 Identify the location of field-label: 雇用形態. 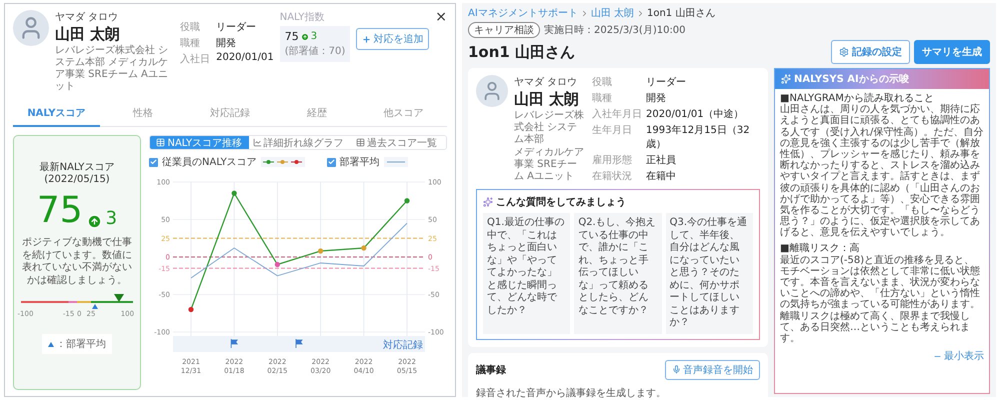
(612, 160).